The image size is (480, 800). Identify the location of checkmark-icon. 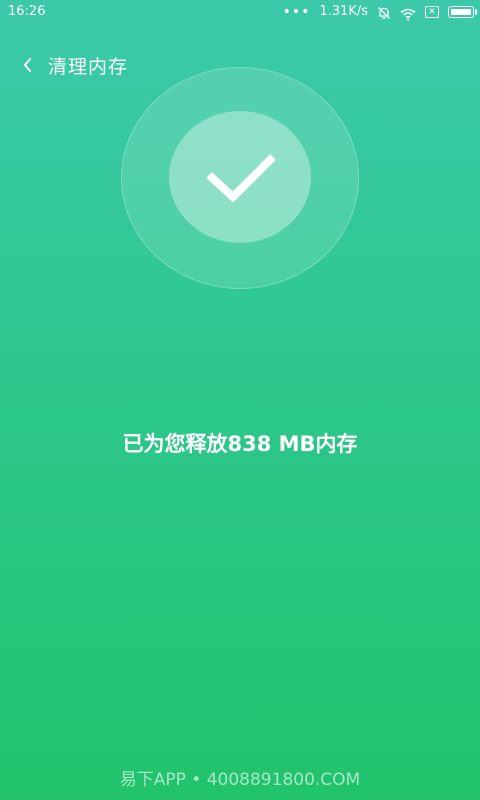
(241, 178).